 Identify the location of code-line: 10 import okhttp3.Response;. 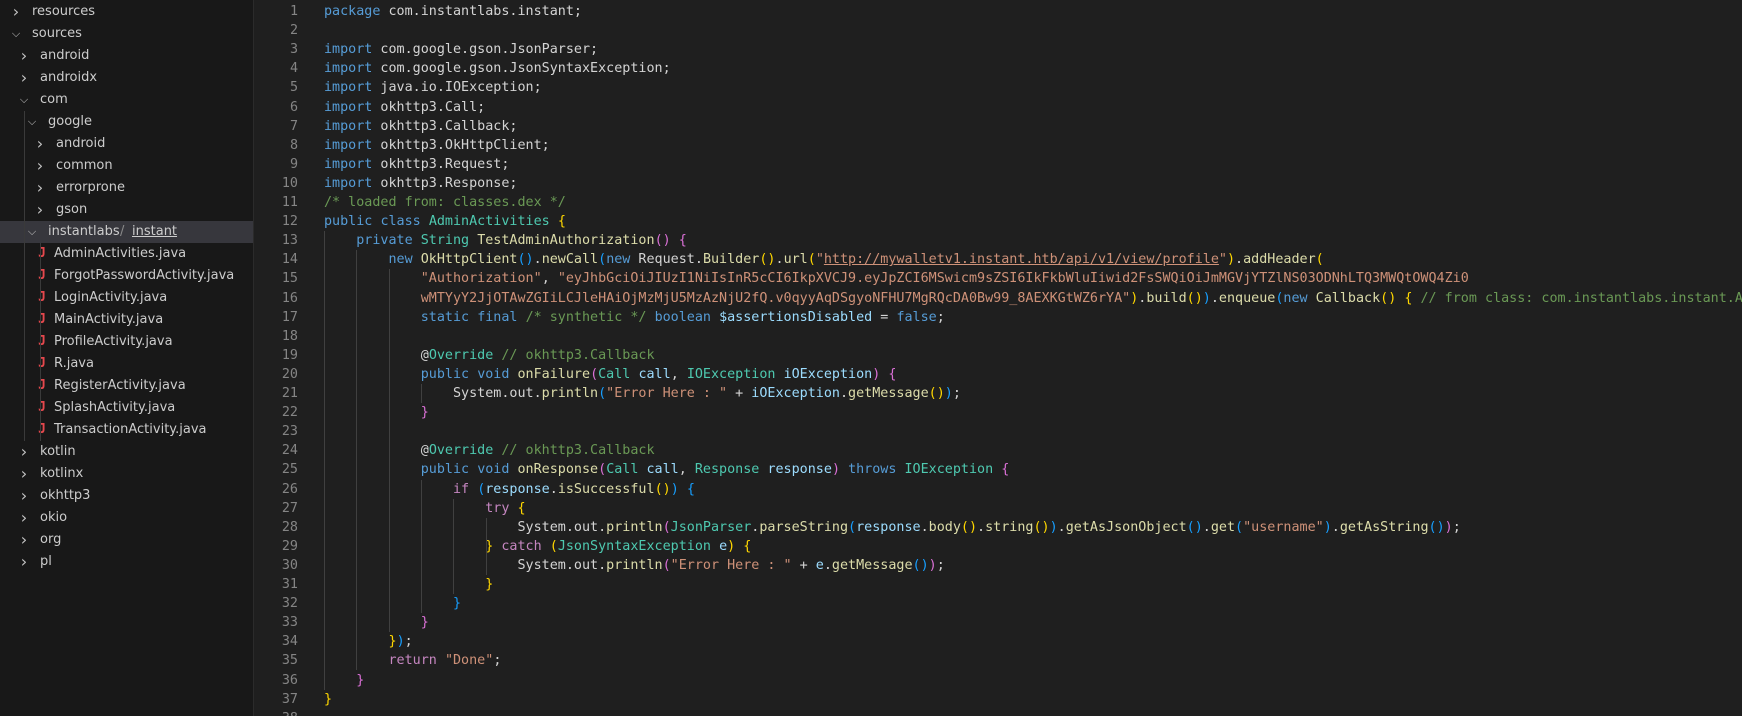
(998, 183).